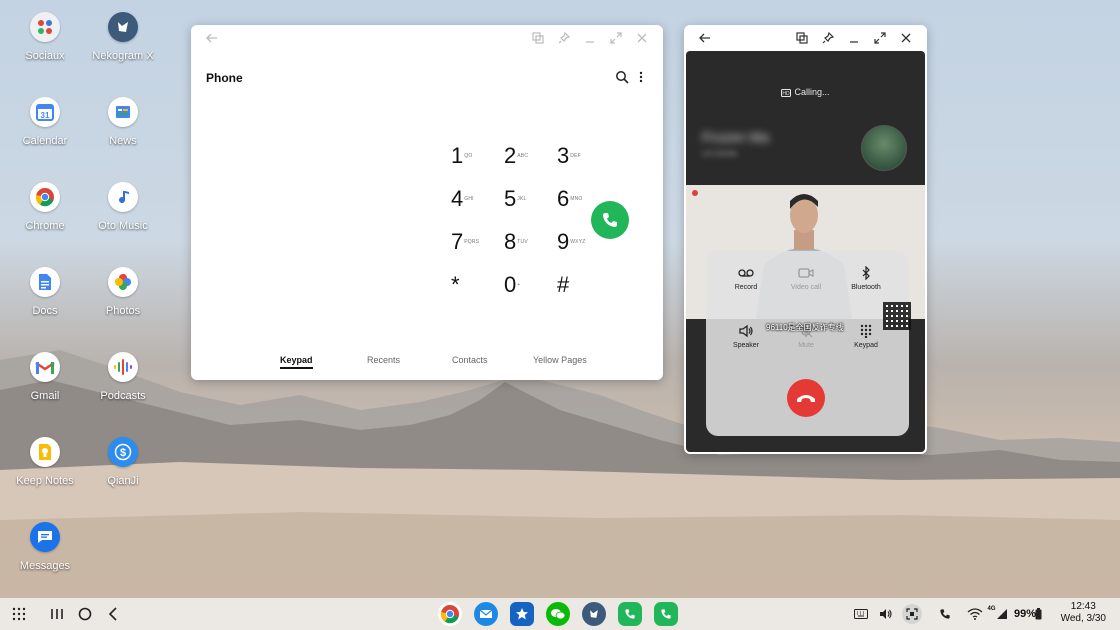 This screenshot has height=630, width=1120. I want to click on keypad-key-1: 1 QO, so click(474, 158).